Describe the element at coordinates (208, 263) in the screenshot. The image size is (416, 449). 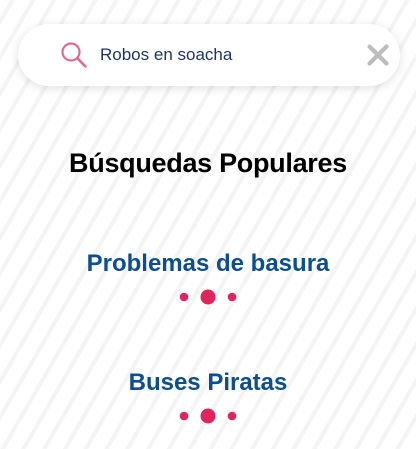
I see `popular-search-label: Problemas de basura` at that location.